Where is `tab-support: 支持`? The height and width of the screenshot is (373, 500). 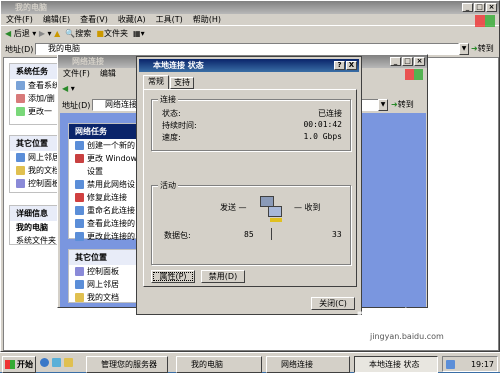 tab-support: 支持 is located at coordinates (182, 83).